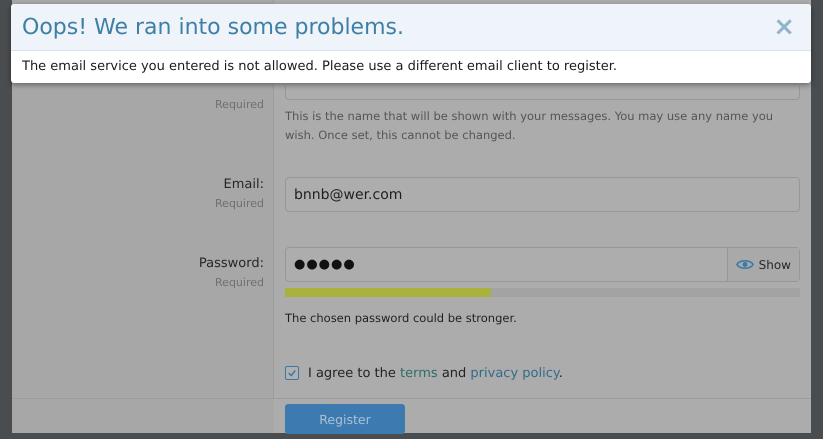 This screenshot has height=439, width=823. Describe the element at coordinates (345, 419) in the screenshot. I see `register-button: Register` at that location.